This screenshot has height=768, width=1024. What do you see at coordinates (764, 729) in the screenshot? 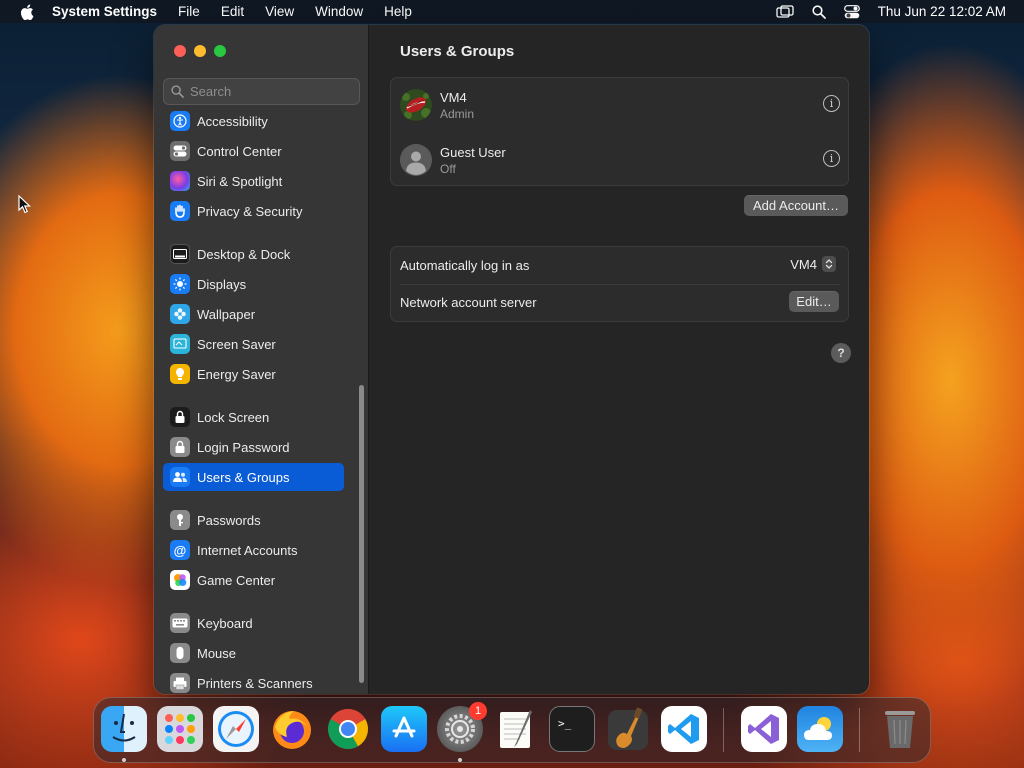
I see `visual-studio-icon` at bounding box center [764, 729].